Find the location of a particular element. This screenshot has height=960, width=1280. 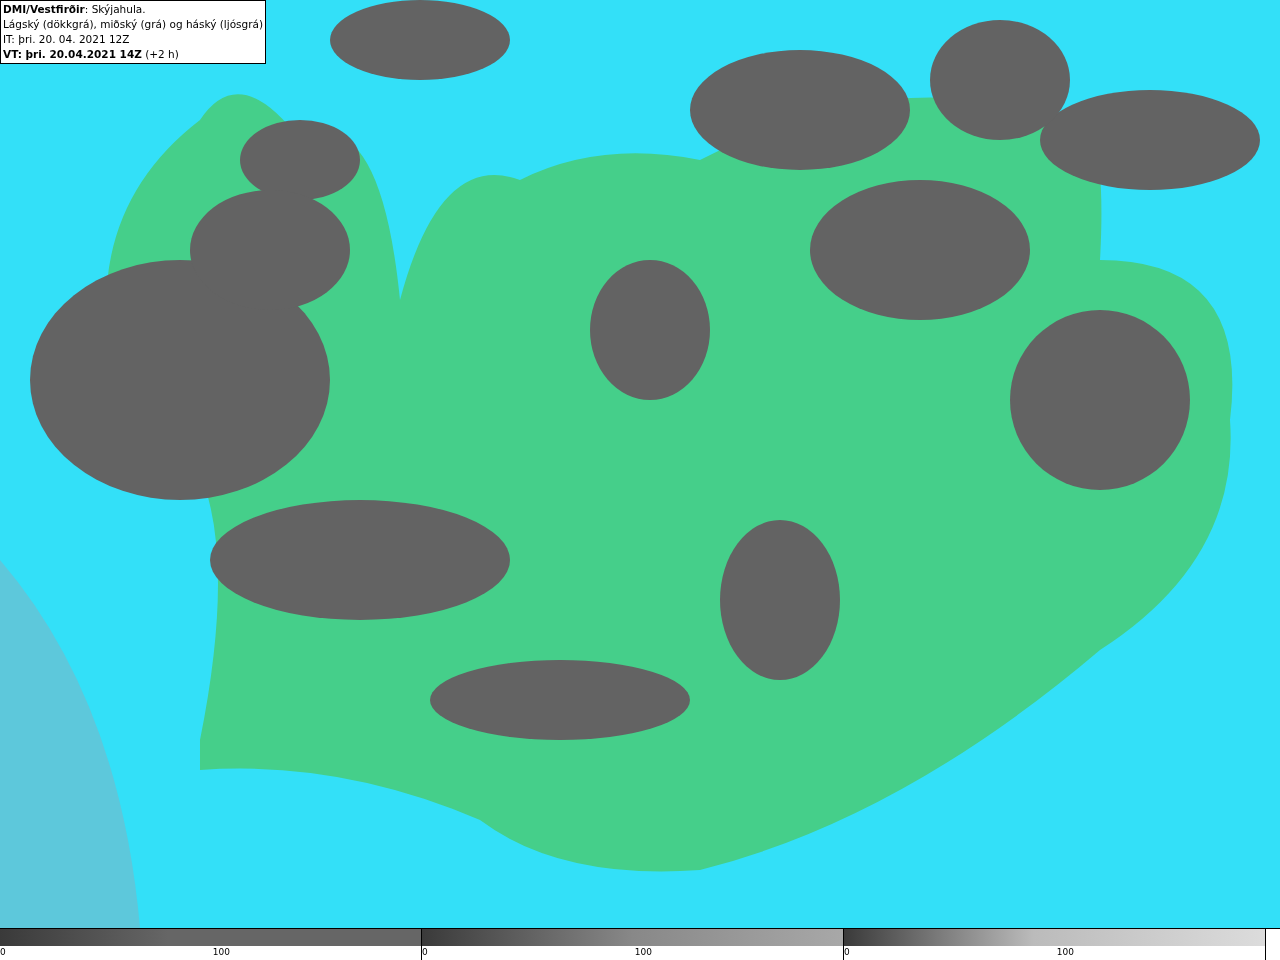

map-title: DMI/Vestfirðir: Skýjahula. is located at coordinates (75, 9).